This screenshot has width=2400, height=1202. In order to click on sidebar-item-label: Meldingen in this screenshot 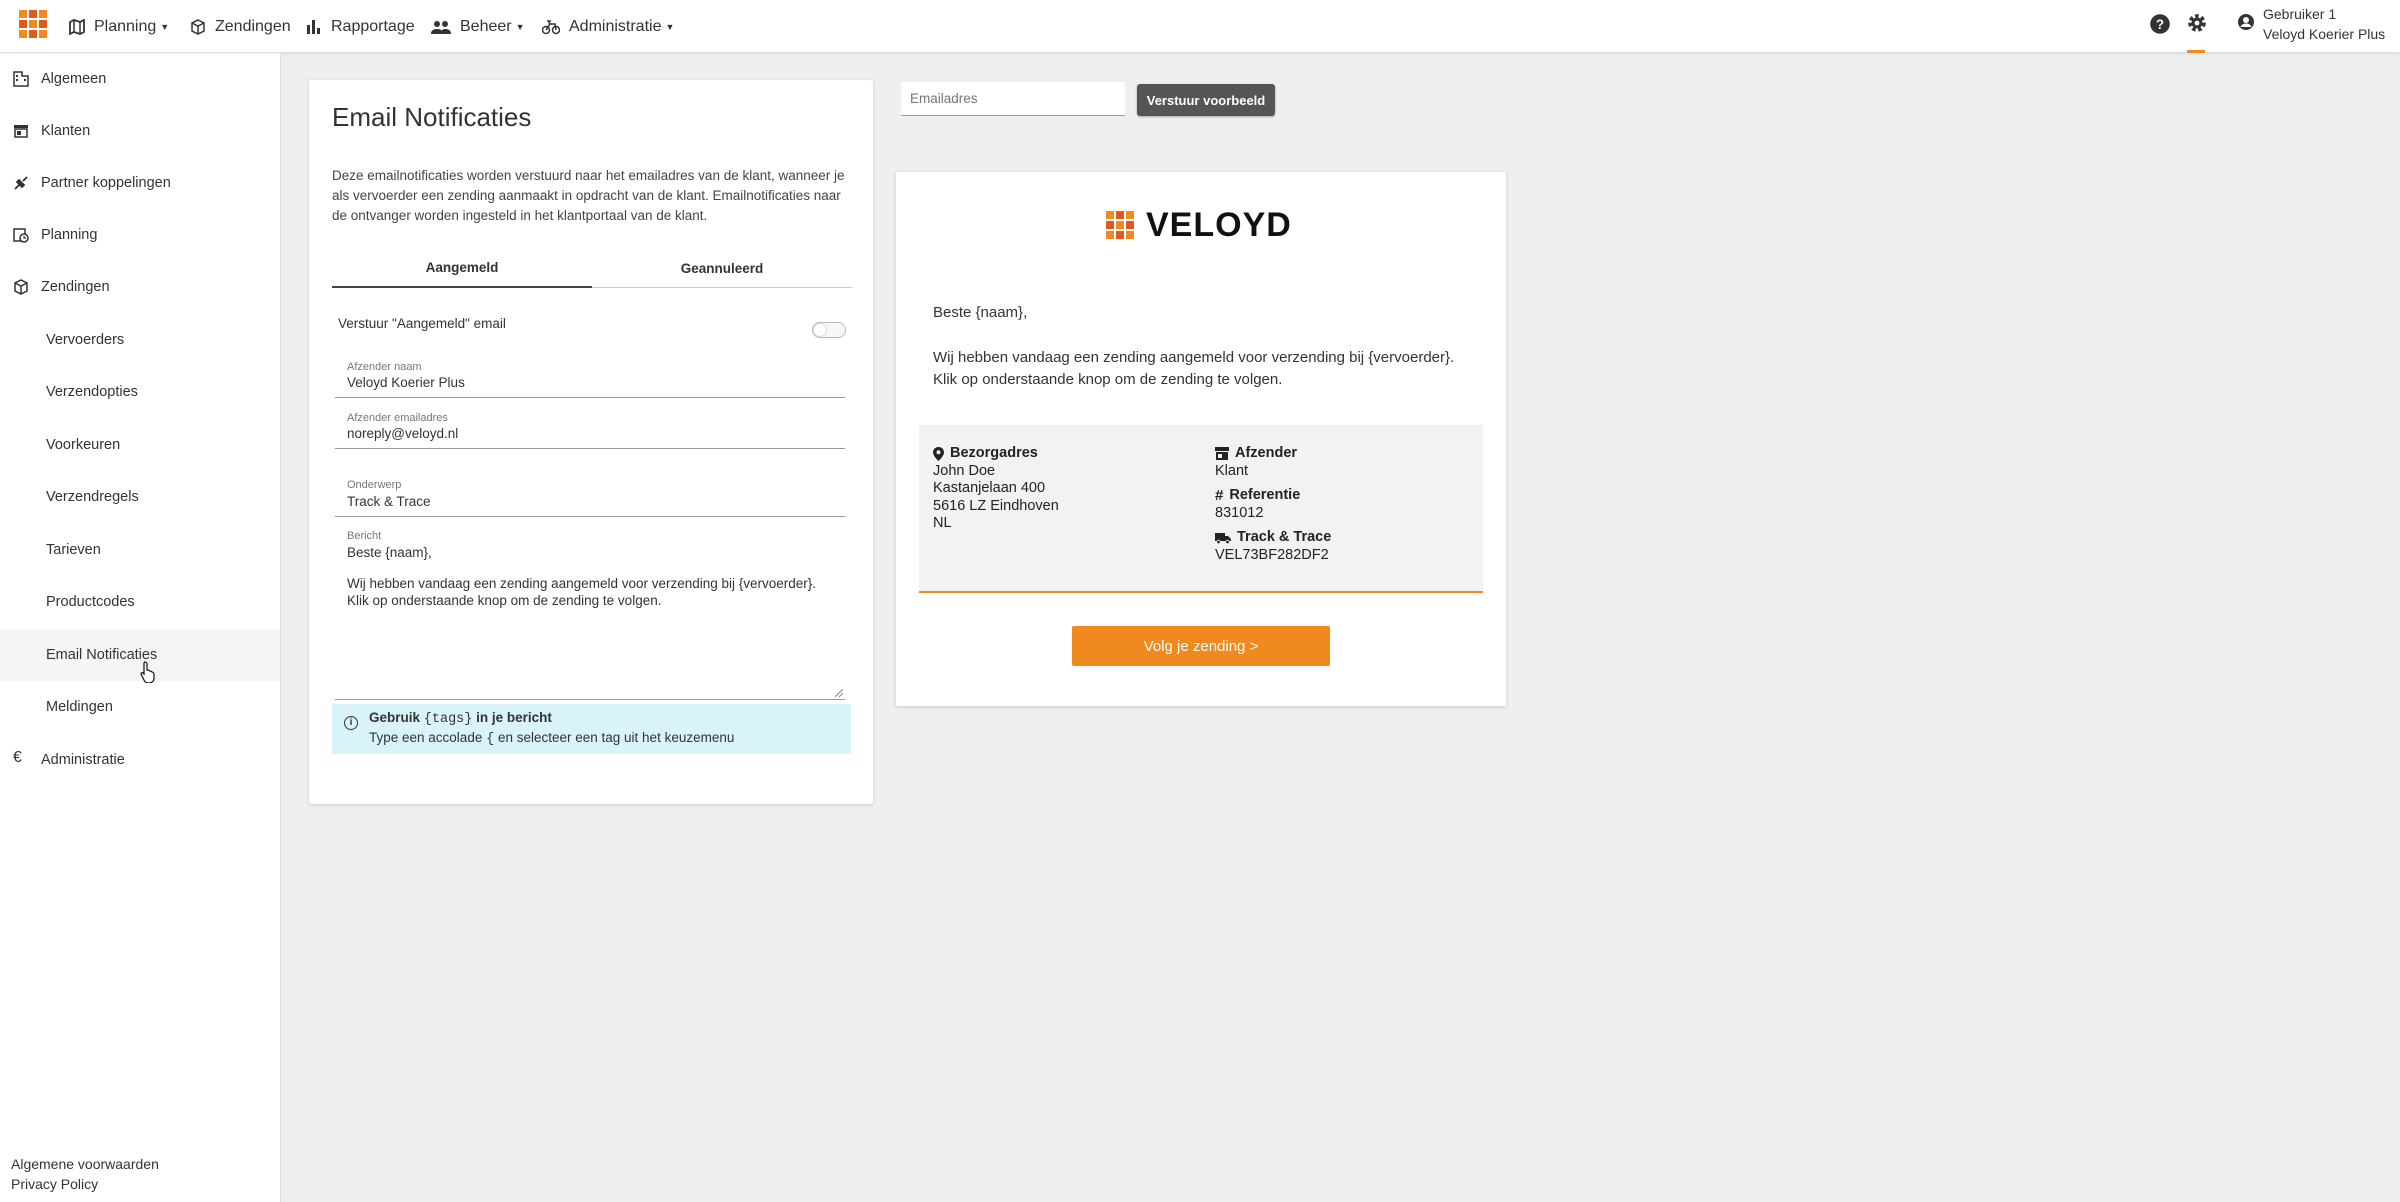, I will do `click(79, 707)`.